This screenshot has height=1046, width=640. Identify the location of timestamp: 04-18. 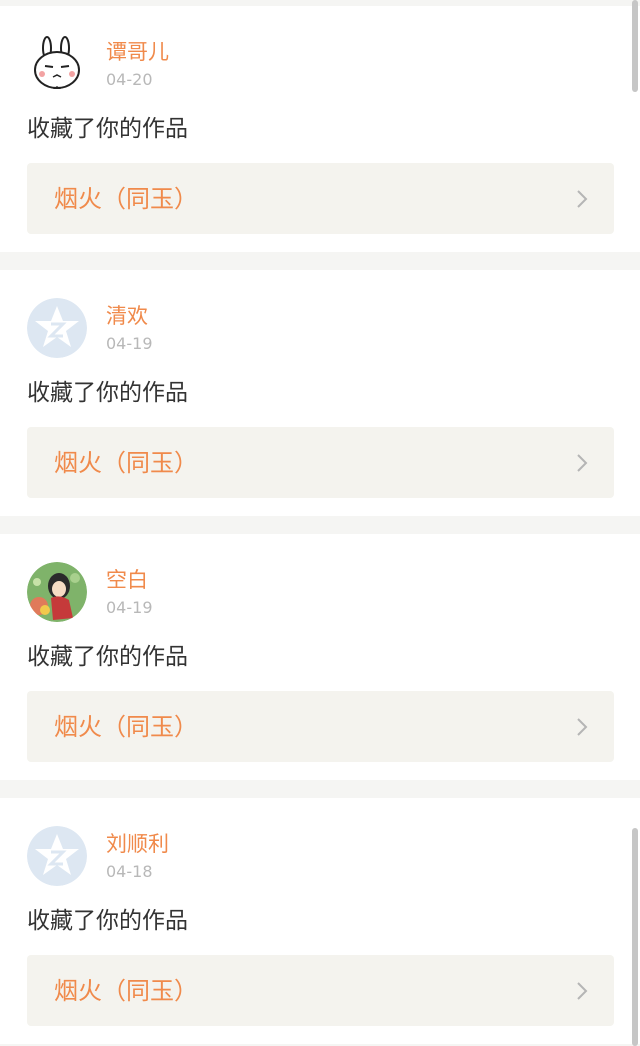
(129, 871).